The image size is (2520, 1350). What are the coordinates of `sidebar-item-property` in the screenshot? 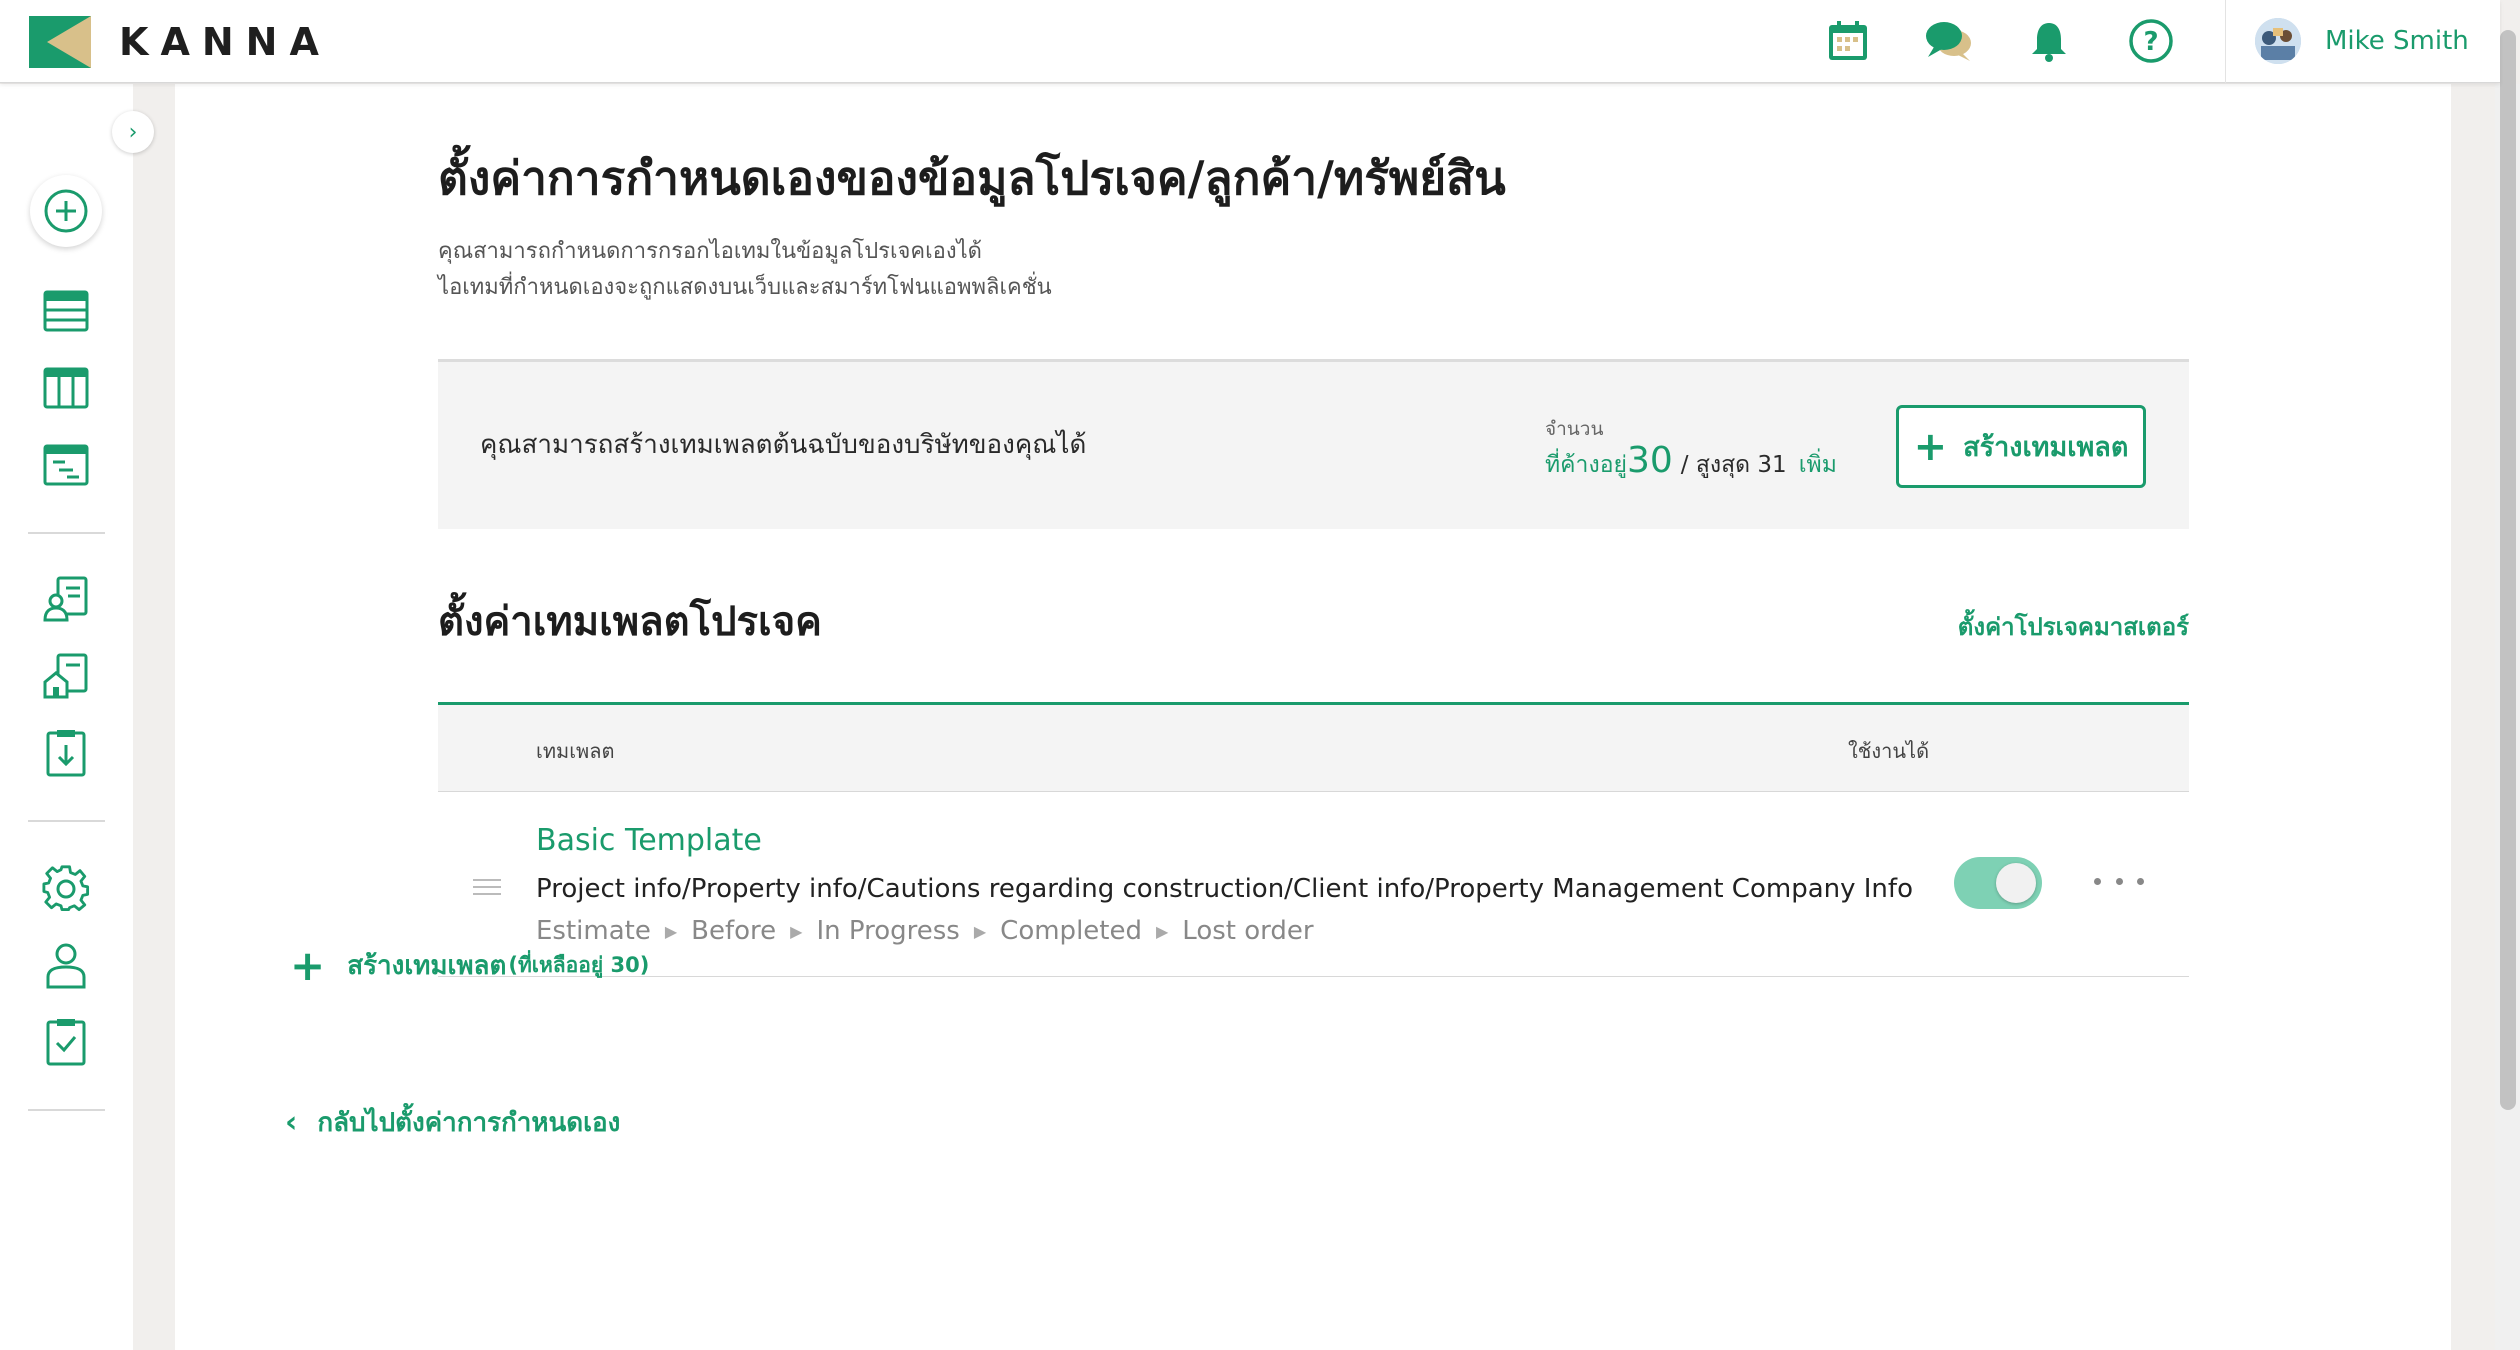 It's located at (66, 676).